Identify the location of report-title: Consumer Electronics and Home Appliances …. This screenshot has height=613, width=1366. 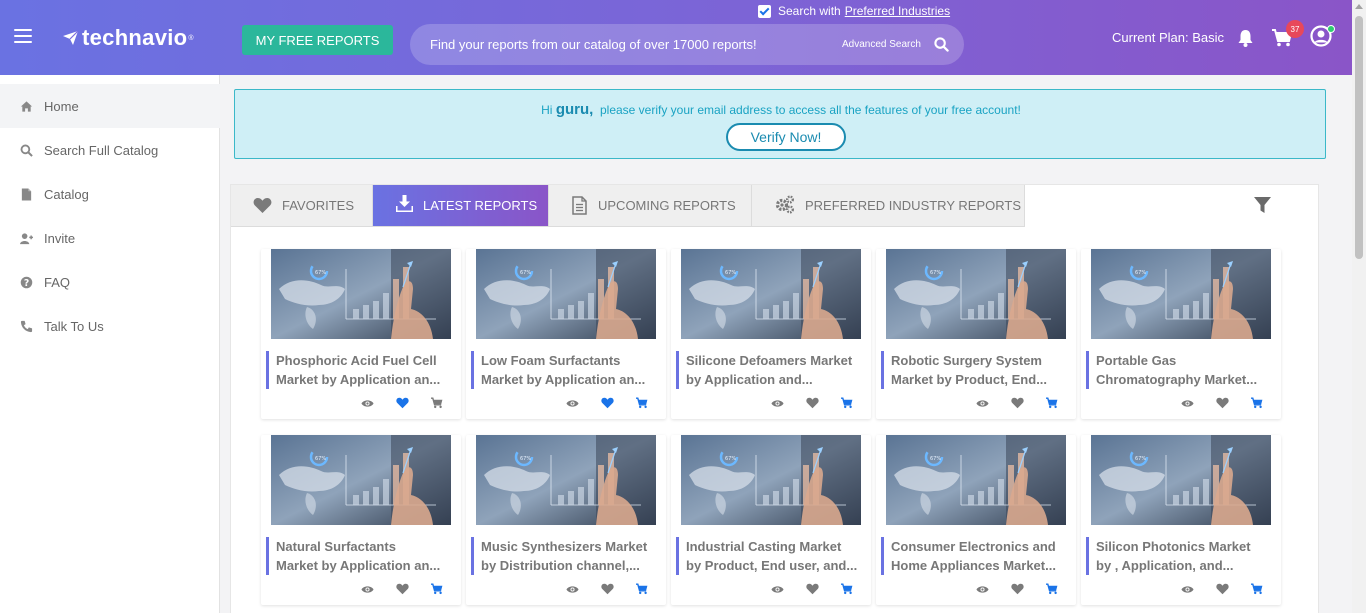
(975, 556).